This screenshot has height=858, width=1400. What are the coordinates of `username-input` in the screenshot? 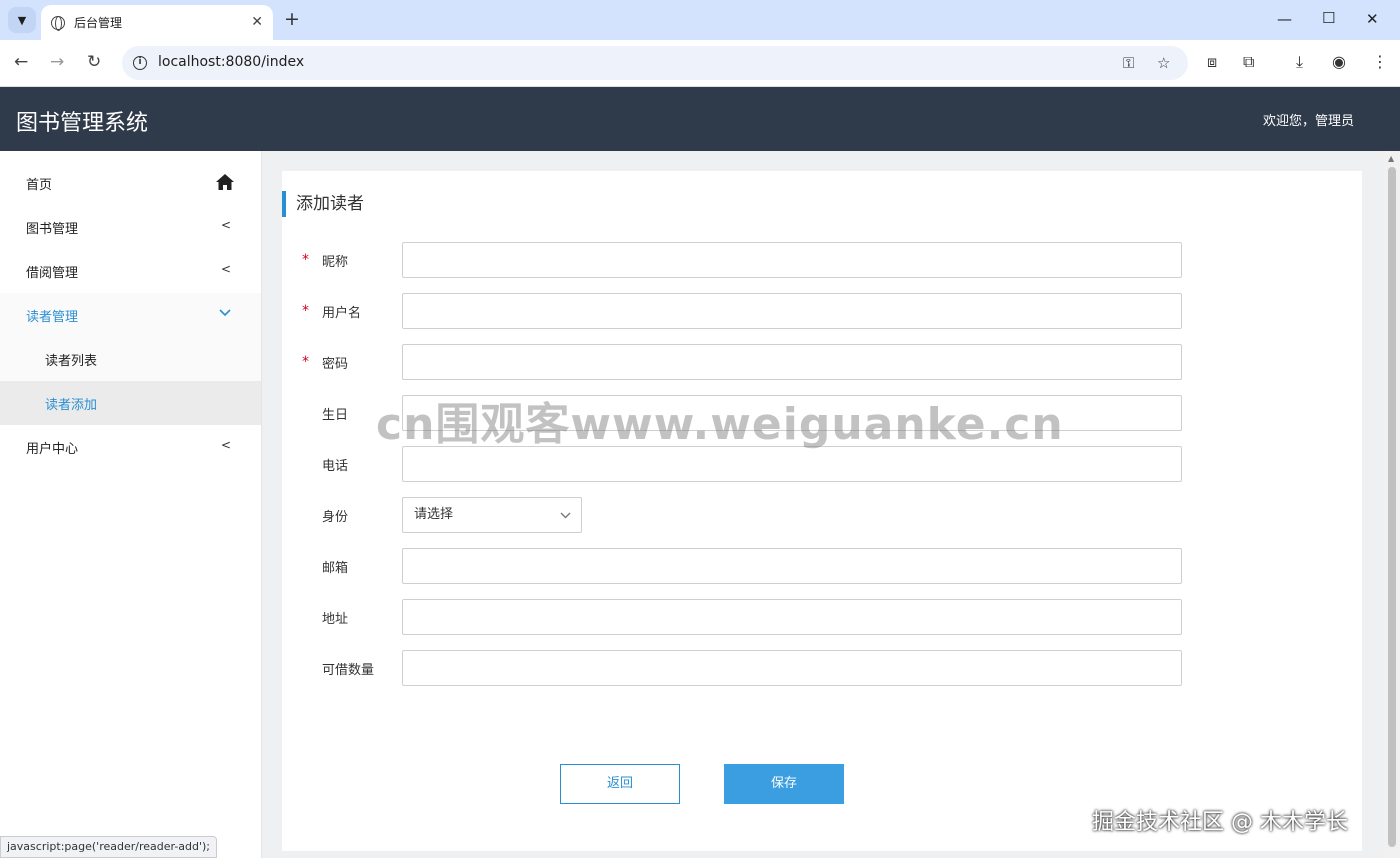 It's located at (792, 311).